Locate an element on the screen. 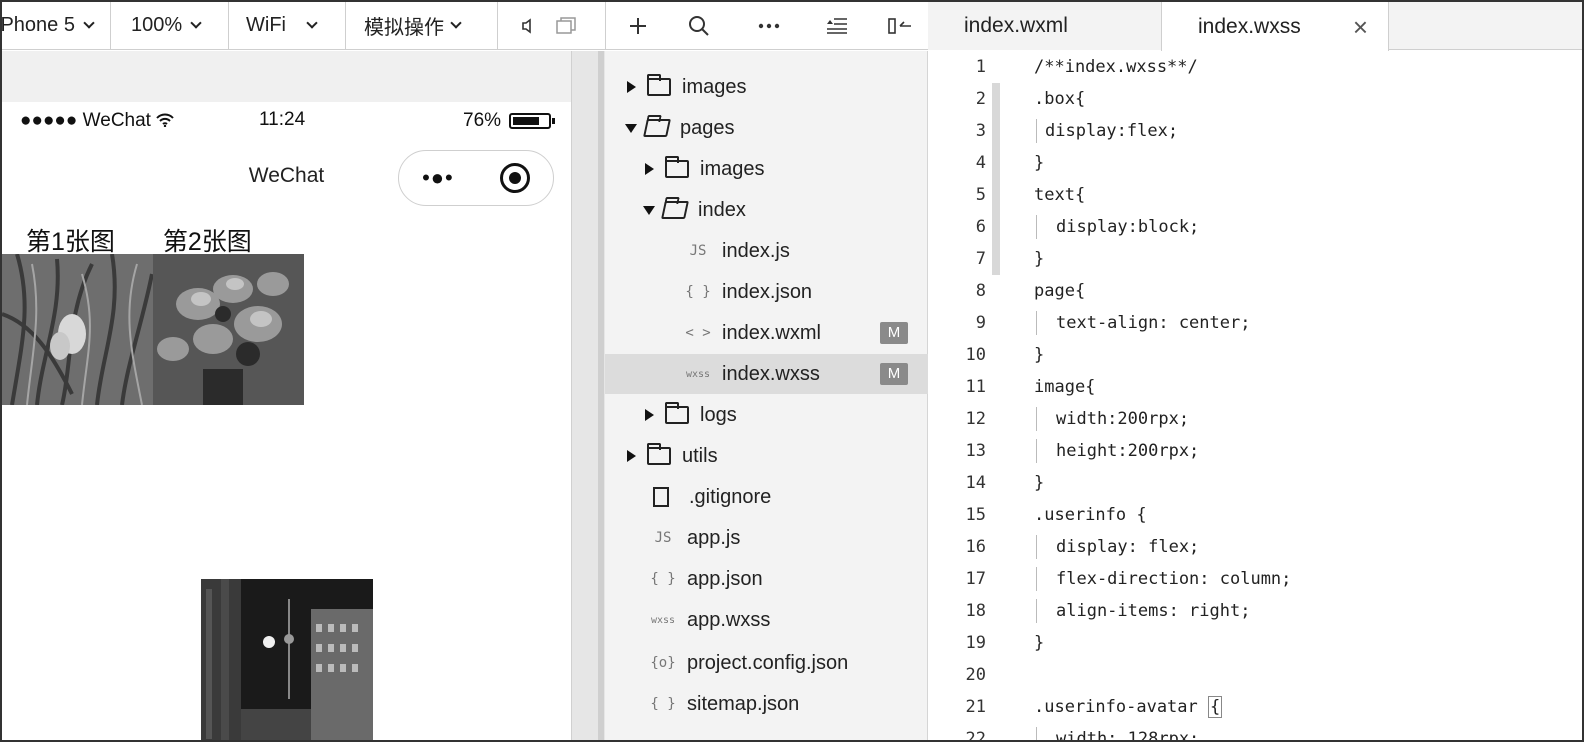 The height and width of the screenshot is (742, 1584). device-select: iPhone 5 is located at coordinates (55, 26).